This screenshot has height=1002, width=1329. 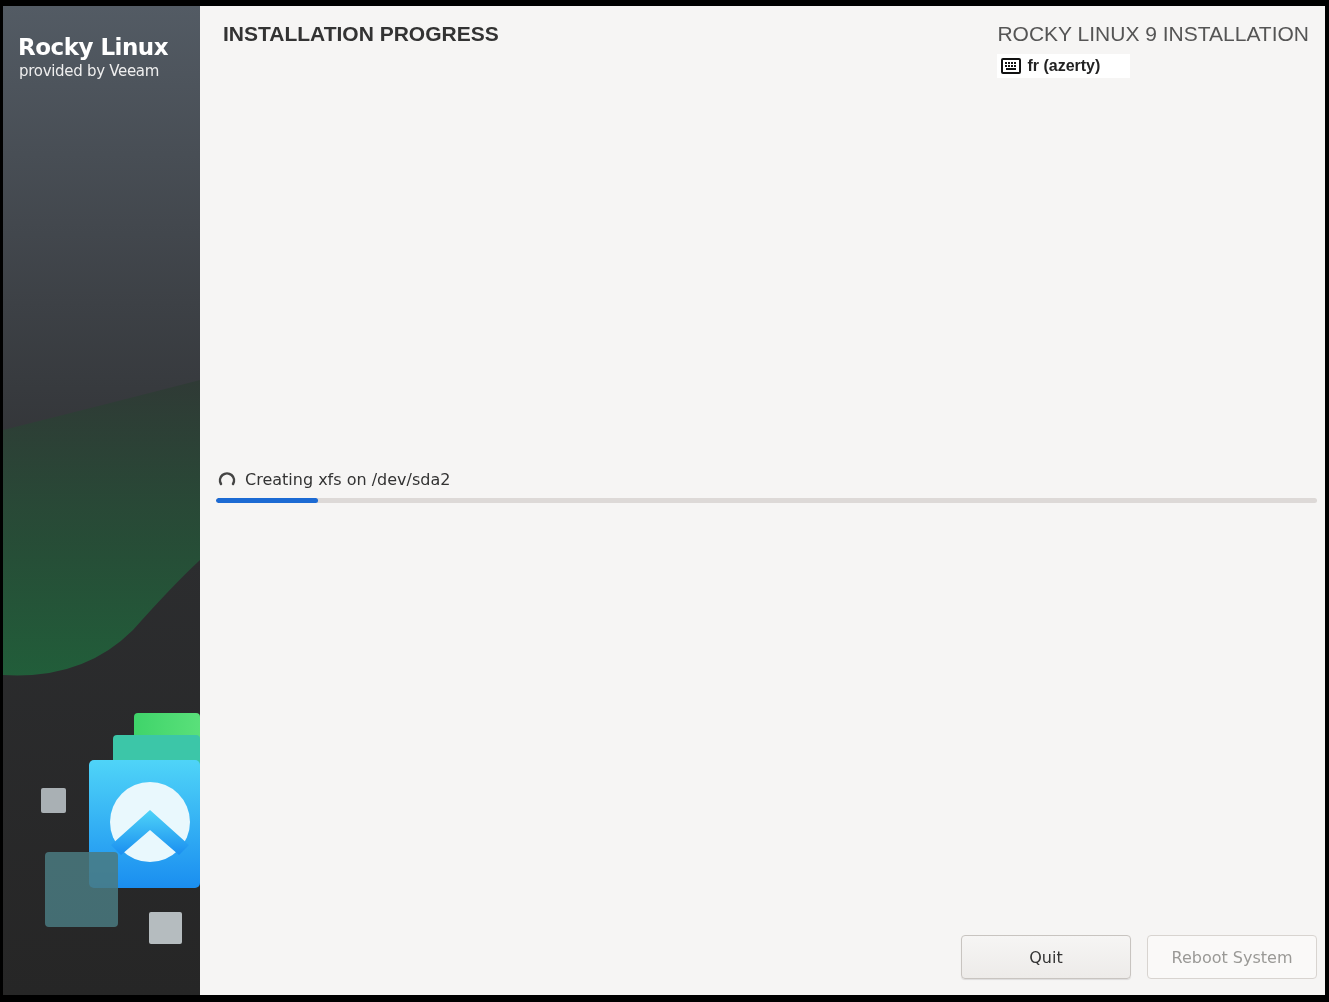 I want to click on brand-title: Rocky Linux, so click(x=93, y=46).